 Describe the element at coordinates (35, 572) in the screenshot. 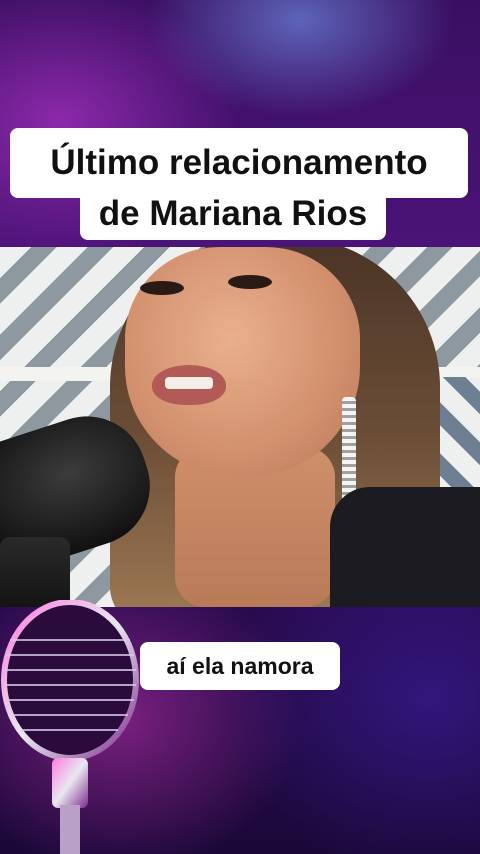

I see `microphone-arm` at that location.